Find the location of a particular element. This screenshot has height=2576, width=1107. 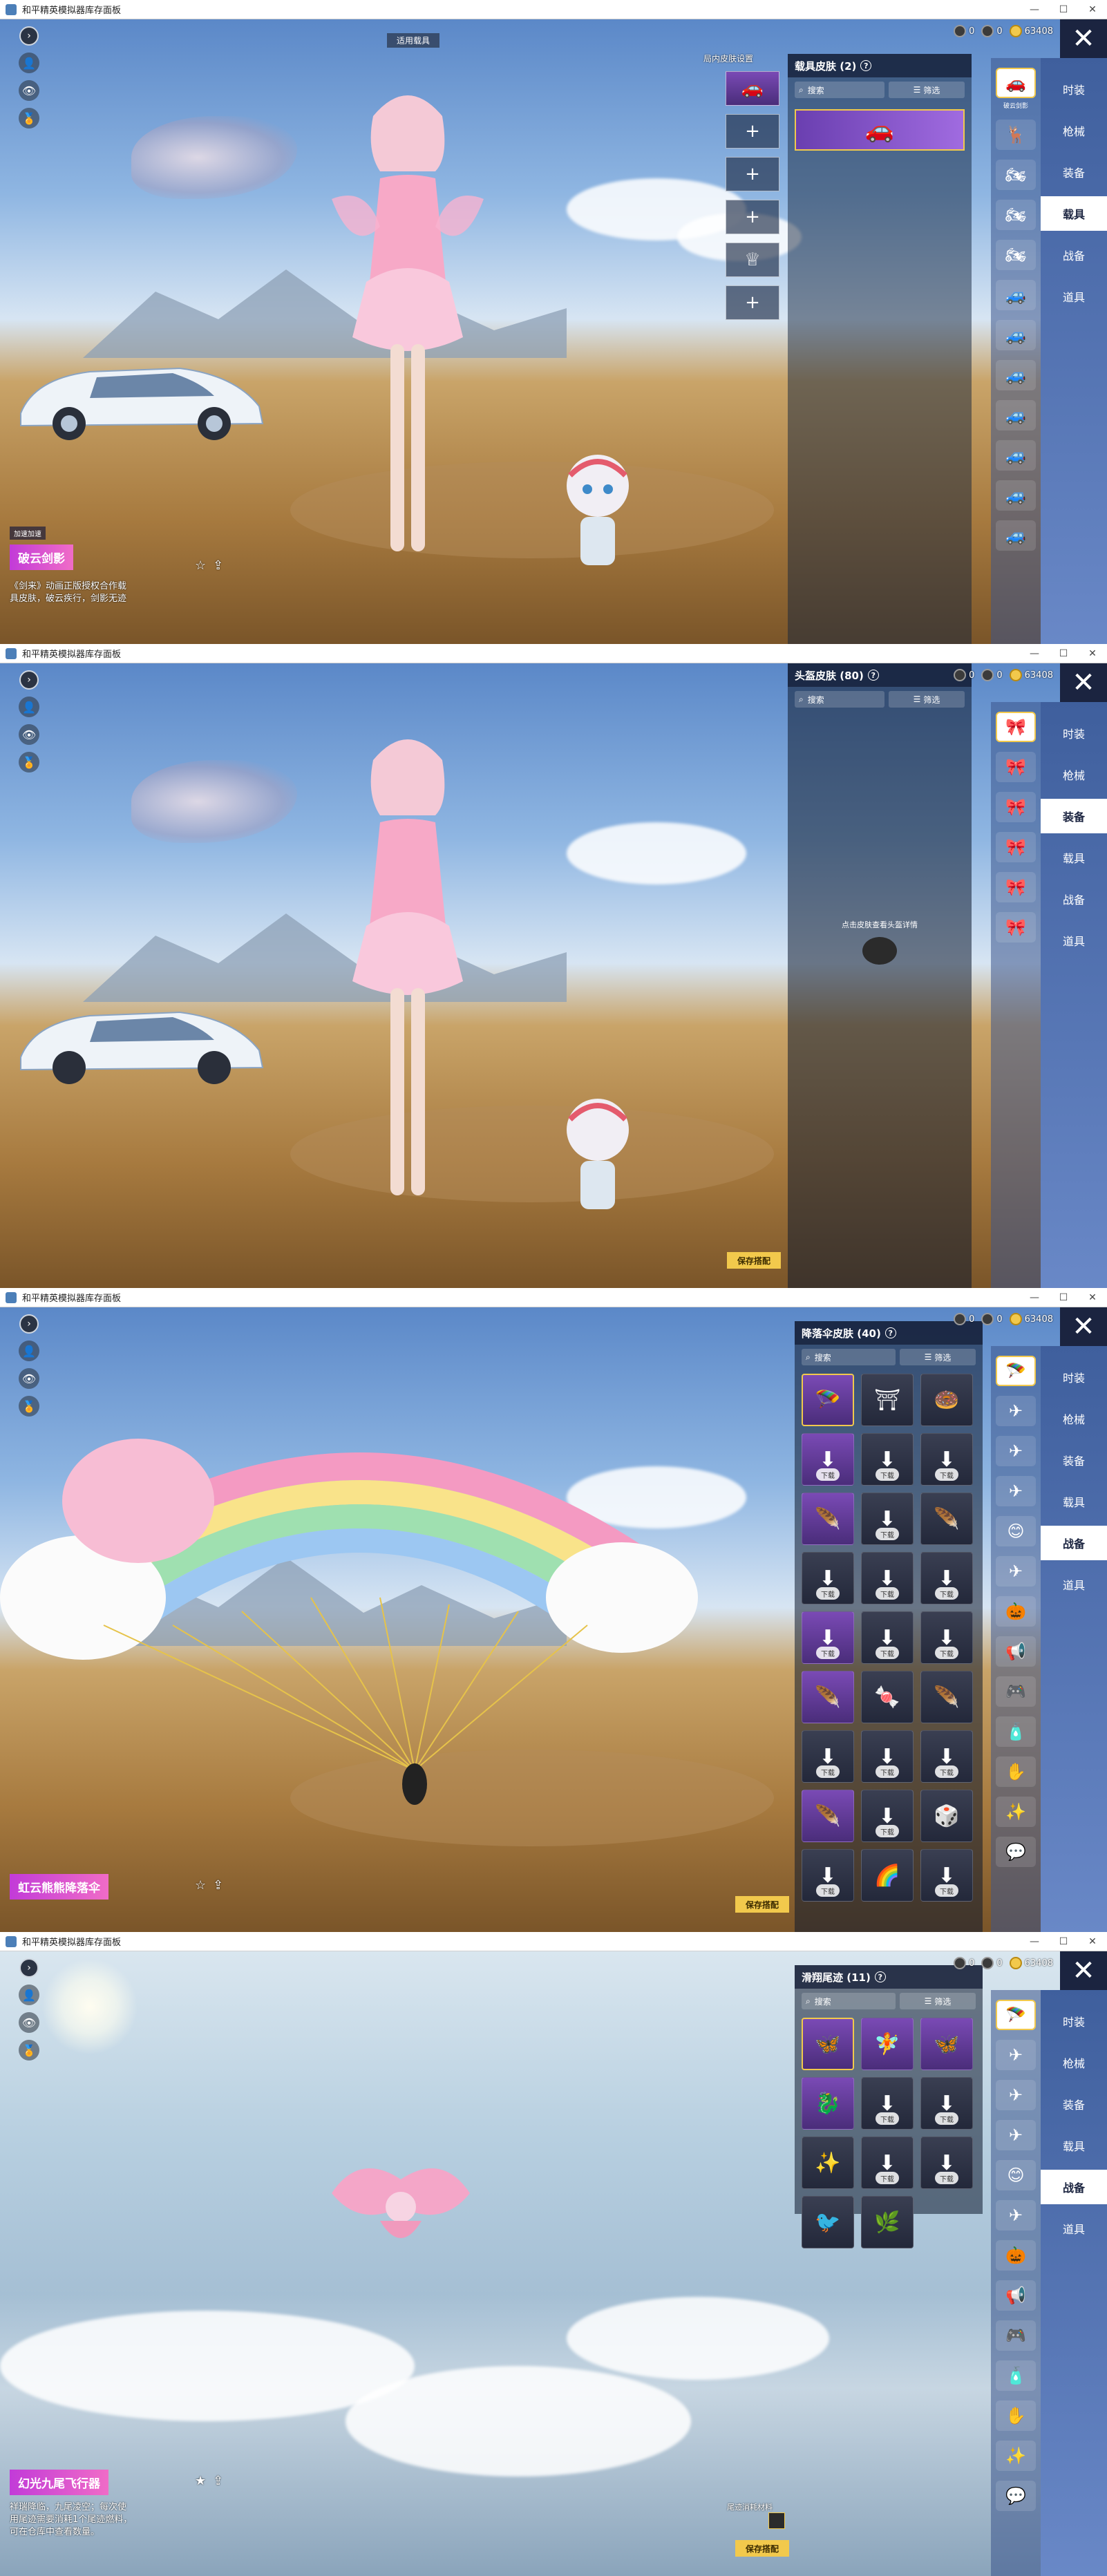

category-thumb: 🚗 is located at coordinates (1016, 83).